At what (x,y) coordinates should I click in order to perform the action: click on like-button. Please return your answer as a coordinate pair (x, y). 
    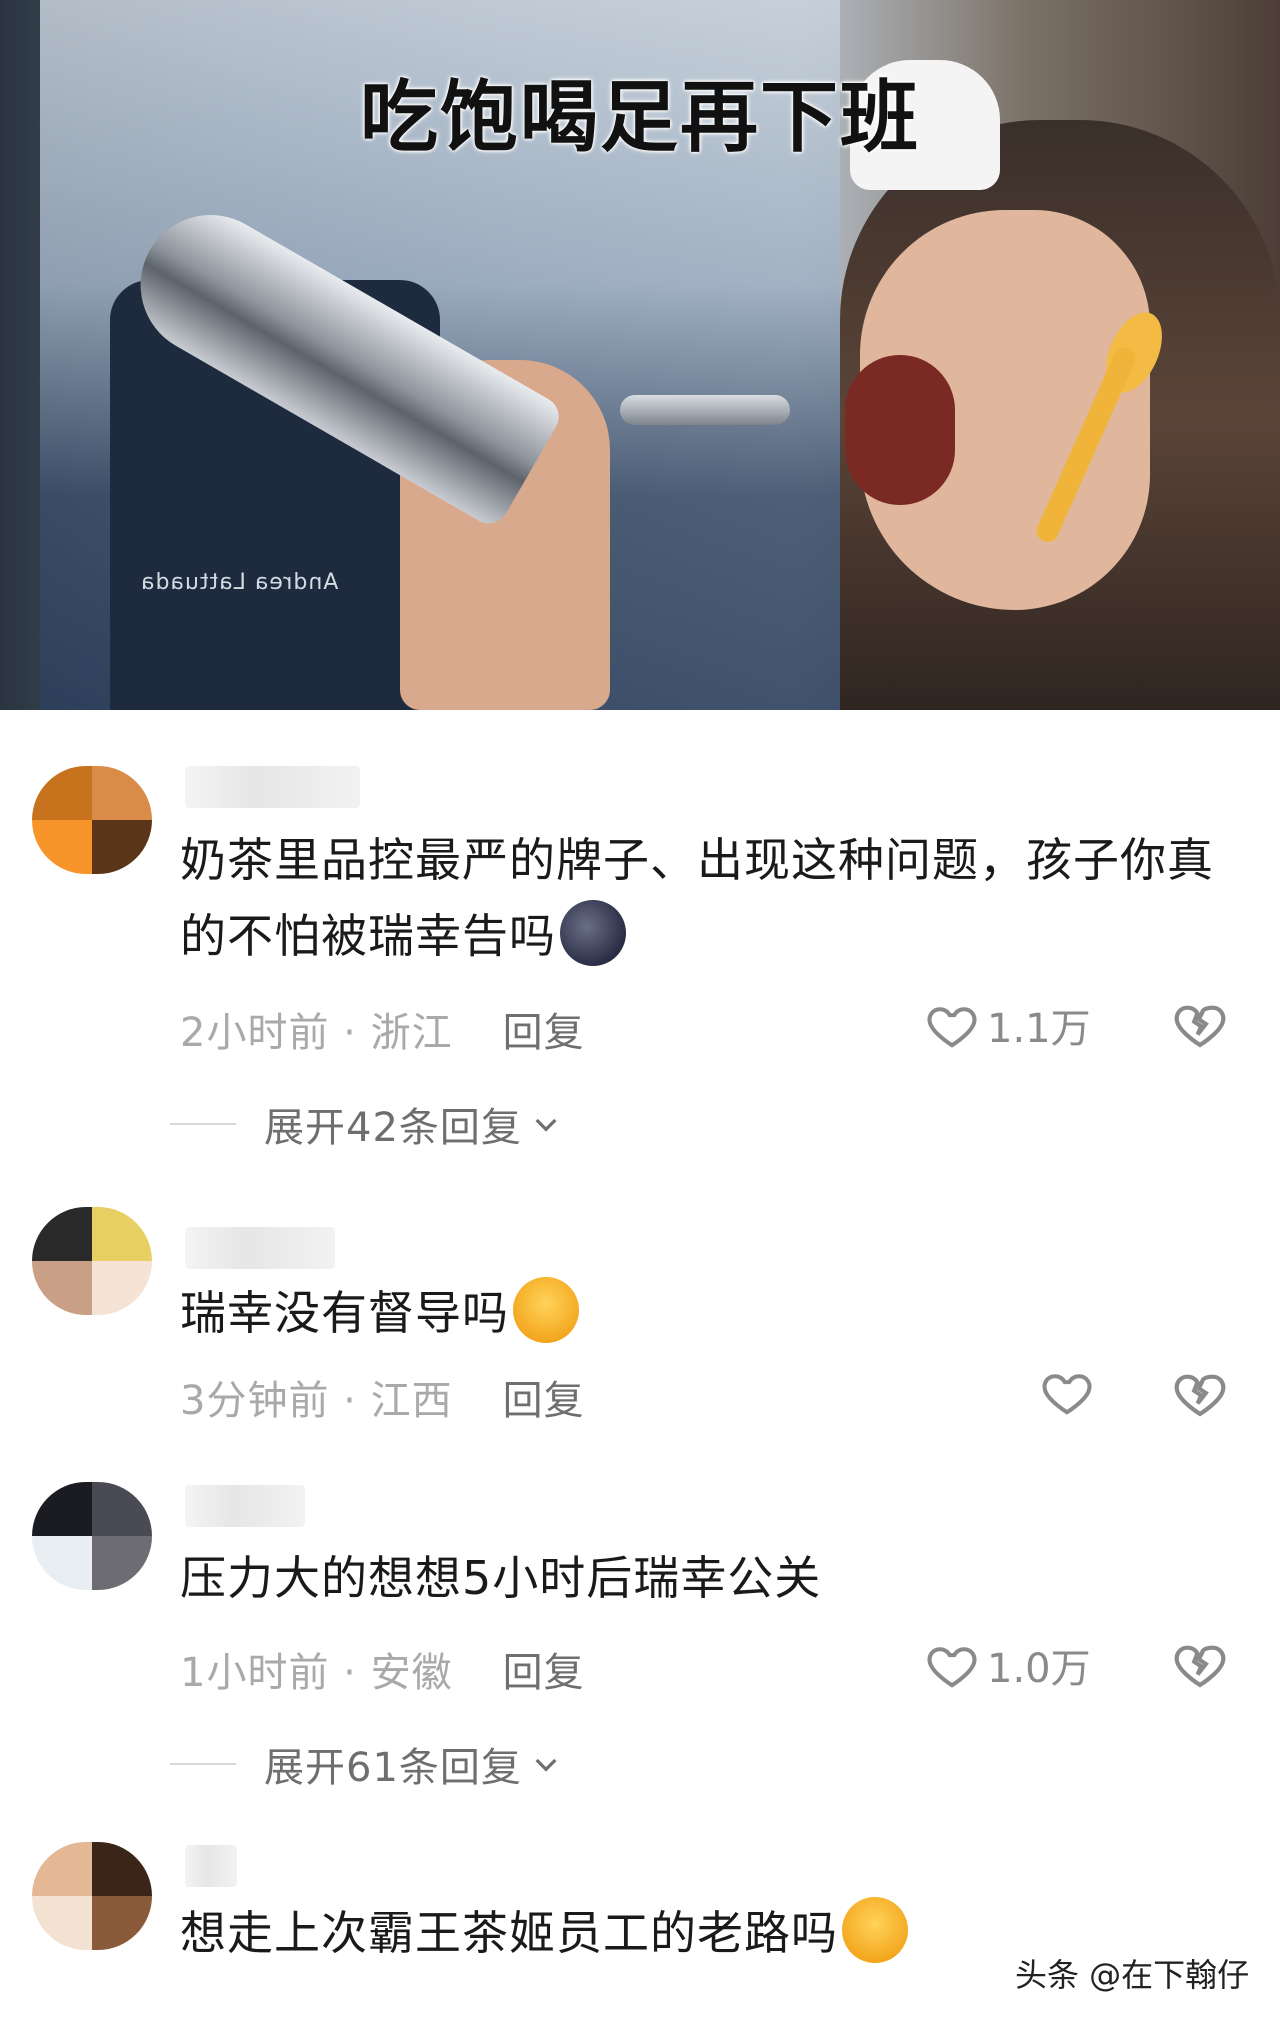
    Looking at the image, I should click on (1071, 1392).